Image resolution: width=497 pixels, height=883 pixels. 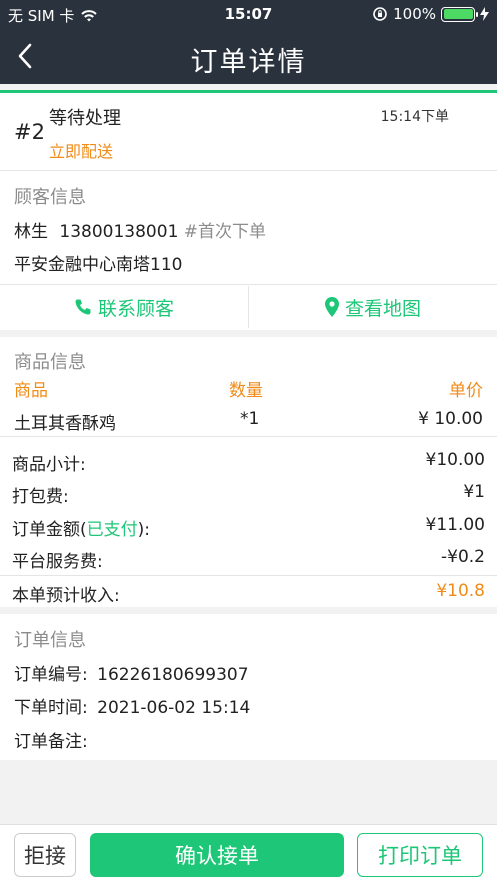 I want to click on customer-name: 林生, so click(x=31, y=232).